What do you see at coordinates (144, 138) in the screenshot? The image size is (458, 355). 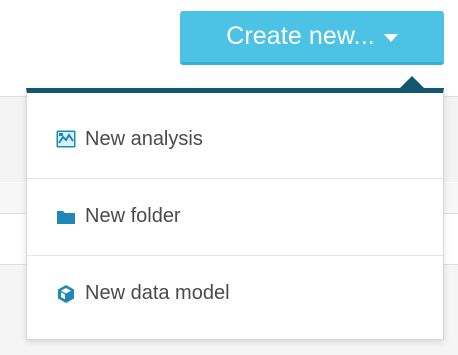 I see `menu-item-label: New analysis` at bounding box center [144, 138].